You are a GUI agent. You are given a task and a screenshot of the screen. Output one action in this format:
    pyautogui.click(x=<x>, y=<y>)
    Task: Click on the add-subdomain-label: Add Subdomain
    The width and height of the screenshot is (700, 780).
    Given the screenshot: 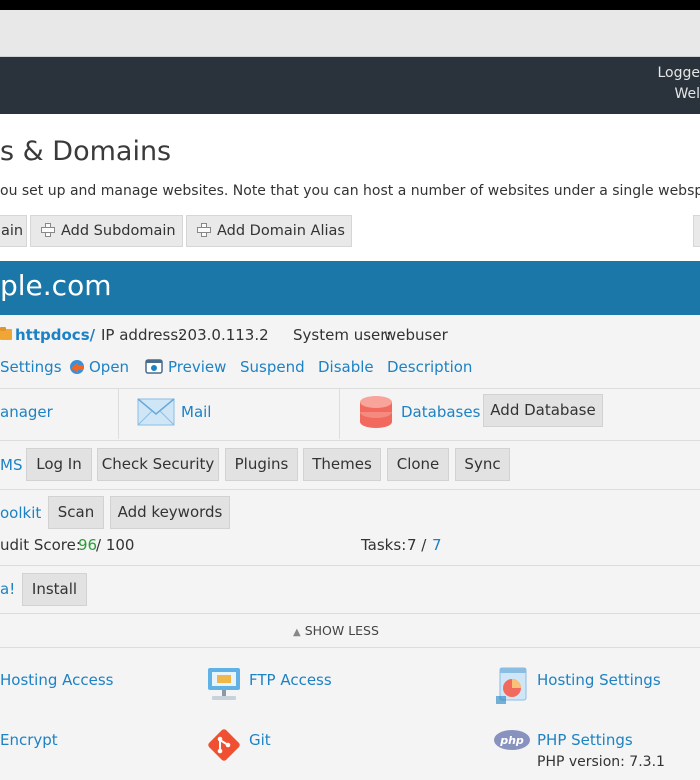 What is the action you would take?
    pyautogui.click(x=118, y=231)
    